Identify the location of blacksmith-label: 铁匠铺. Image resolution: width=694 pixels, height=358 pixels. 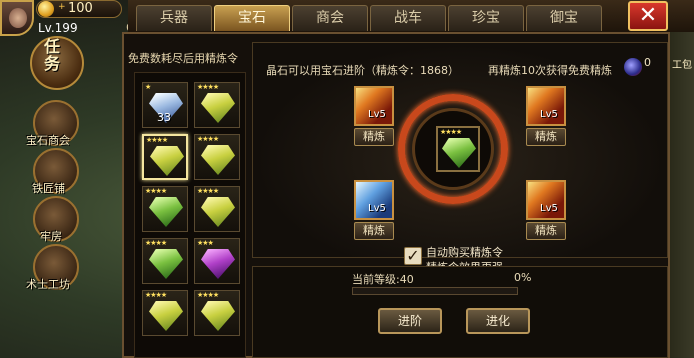
(48, 188).